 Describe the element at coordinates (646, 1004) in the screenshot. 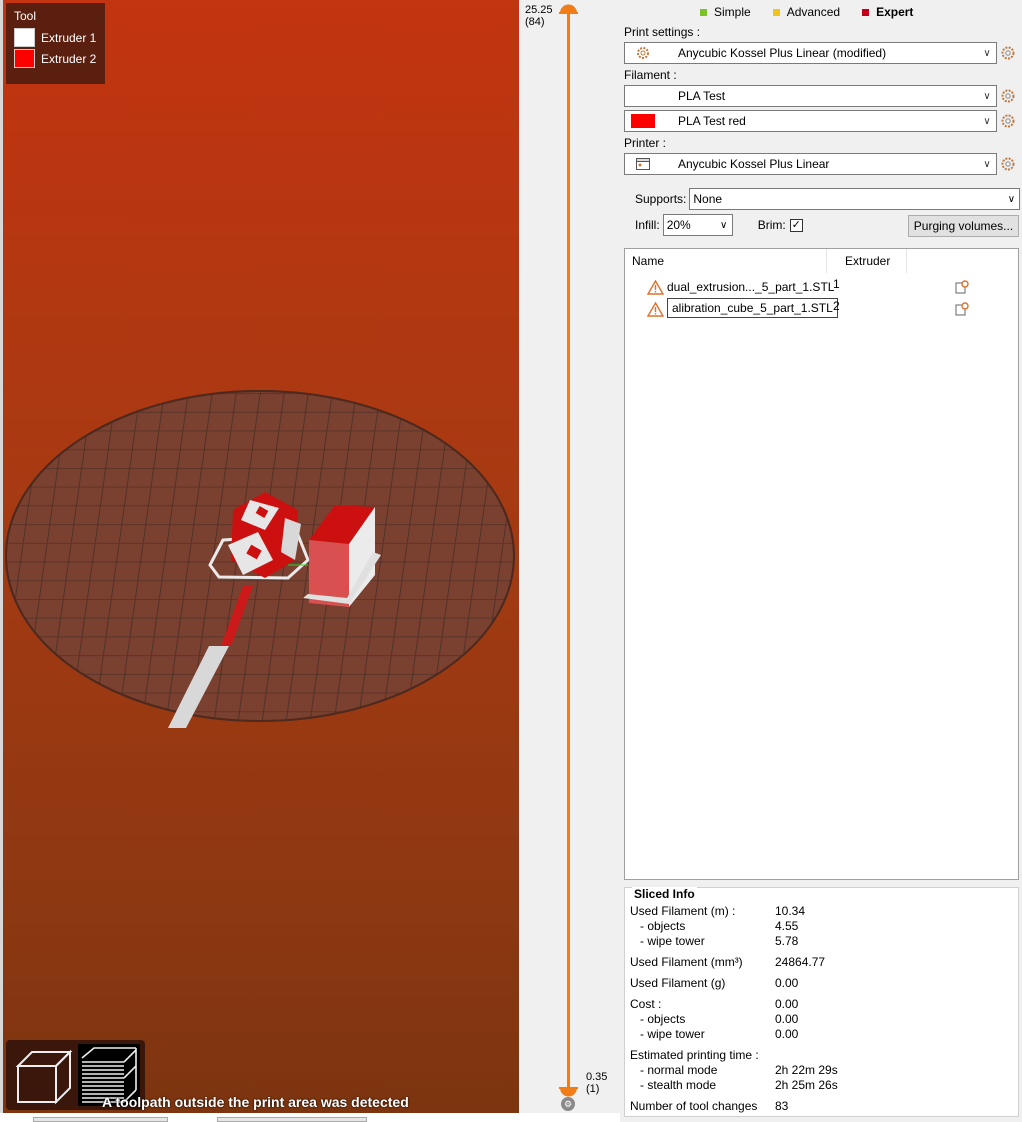

I see `sliced-info-label: Cost :` at that location.